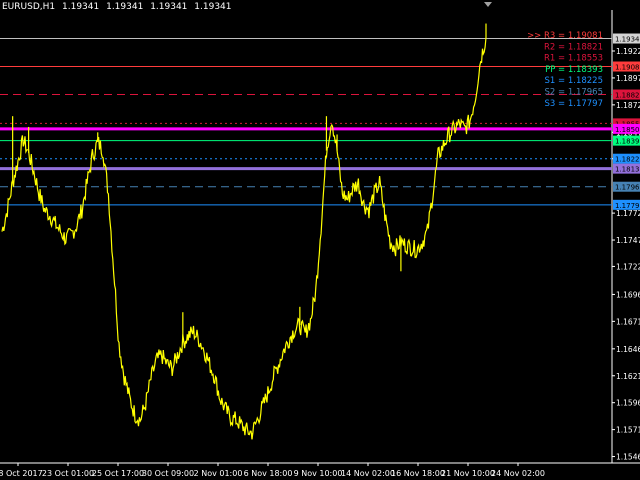 This screenshot has height=480, width=640. Describe the element at coordinates (468, 473) in the screenshot. I see `x-tick-label-9: 21 Nov 10:00` at that location.